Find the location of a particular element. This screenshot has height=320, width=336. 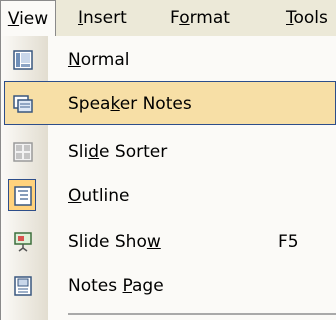

menu-item-label: Notes Page is located at coordinates (116, 286).